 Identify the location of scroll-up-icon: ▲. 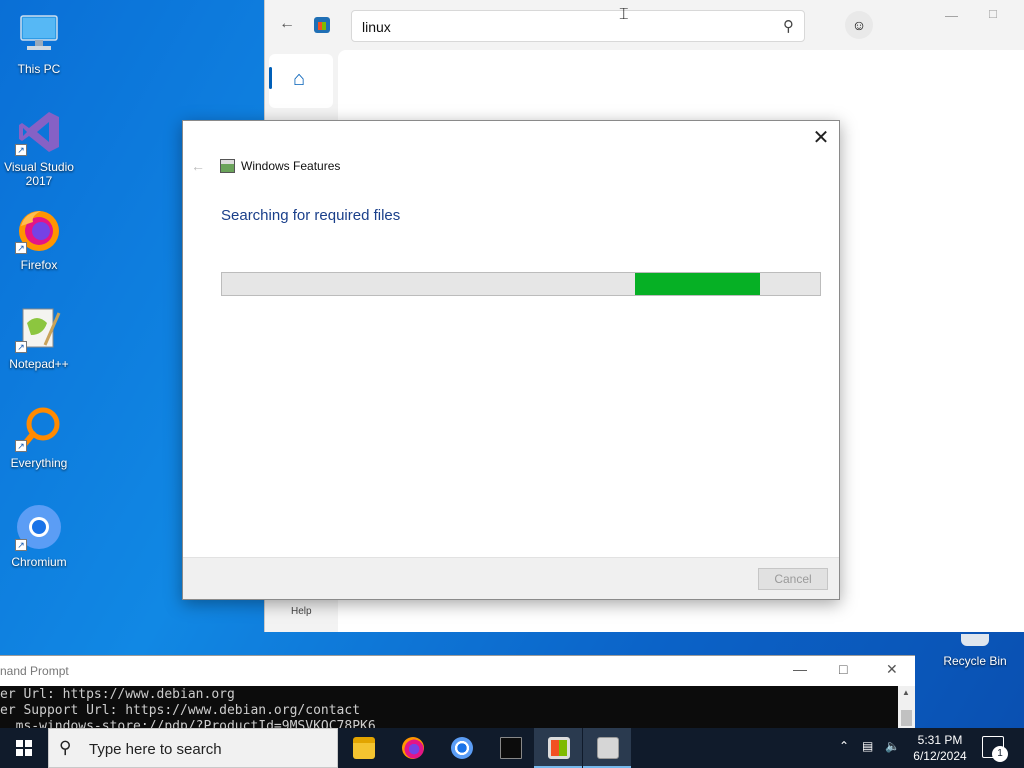
(906, 692).